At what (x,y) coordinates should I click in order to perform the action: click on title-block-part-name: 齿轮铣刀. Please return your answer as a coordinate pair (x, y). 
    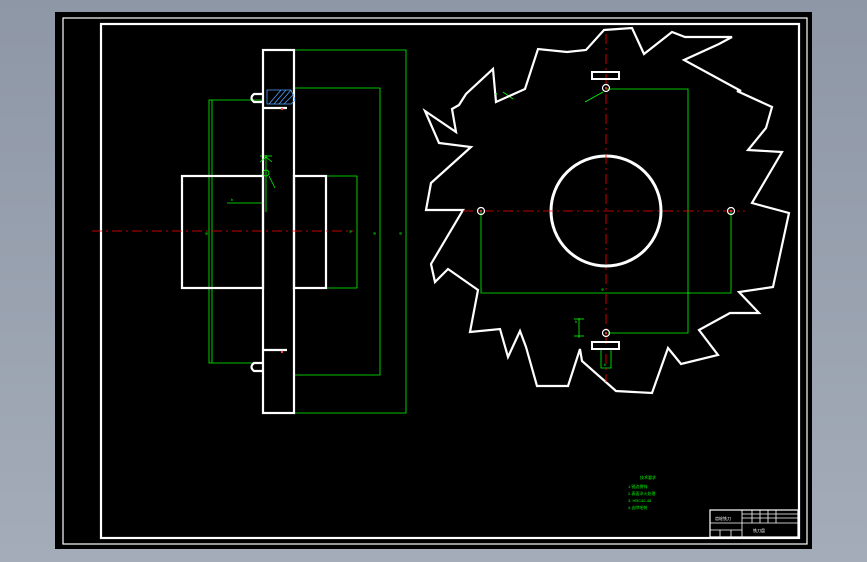
    Looking at the image, I should click on (723, 518).